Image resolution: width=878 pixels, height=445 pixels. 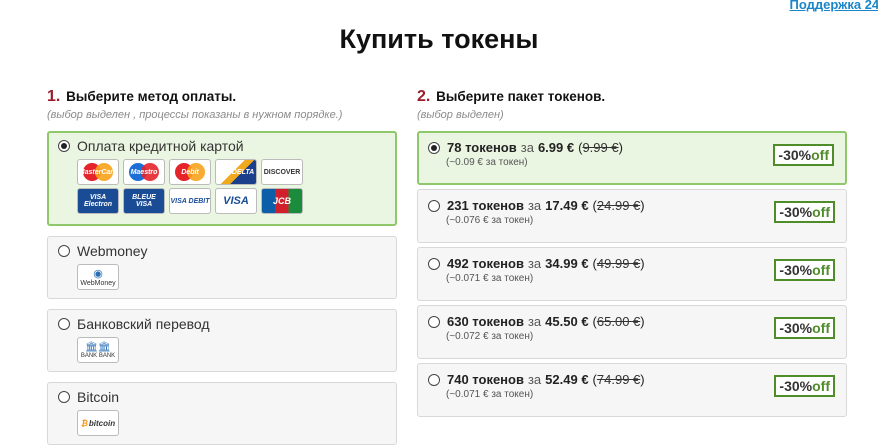 I want to click on package-step-heading: 2. Выберите пакет токенов., so click(x=632, y=97).